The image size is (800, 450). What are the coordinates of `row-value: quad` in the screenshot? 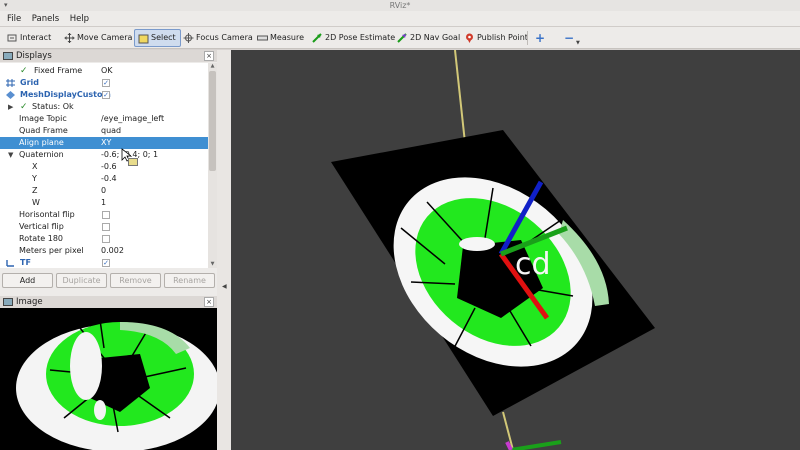 It's located at (111, 130).